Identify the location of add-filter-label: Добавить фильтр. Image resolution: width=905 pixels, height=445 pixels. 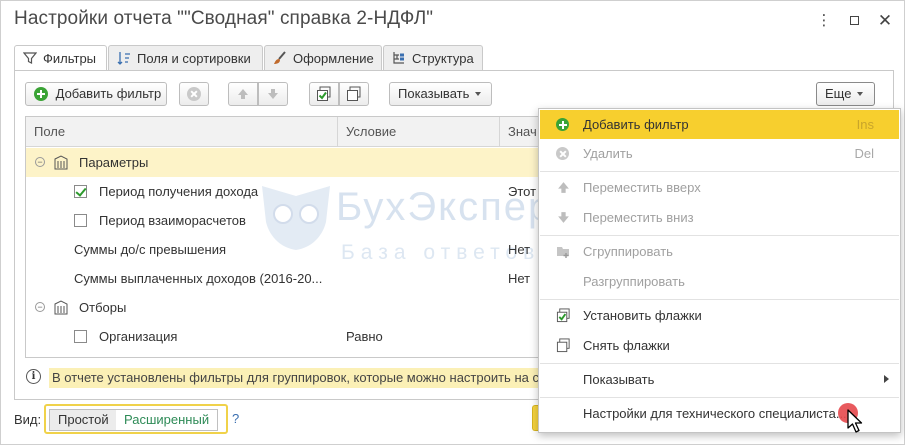
(108, 93).